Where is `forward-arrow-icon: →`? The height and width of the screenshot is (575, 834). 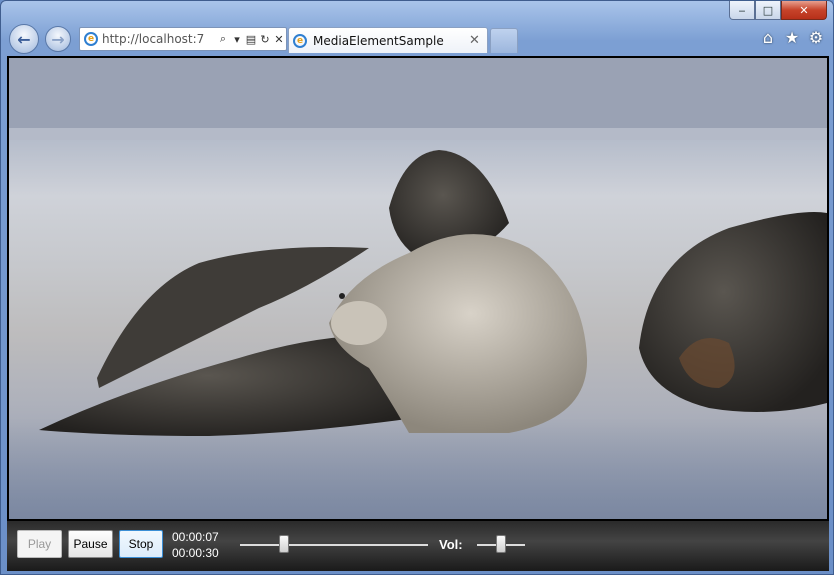 forward-arrow-icon: → is located at coordinates (58, 39).